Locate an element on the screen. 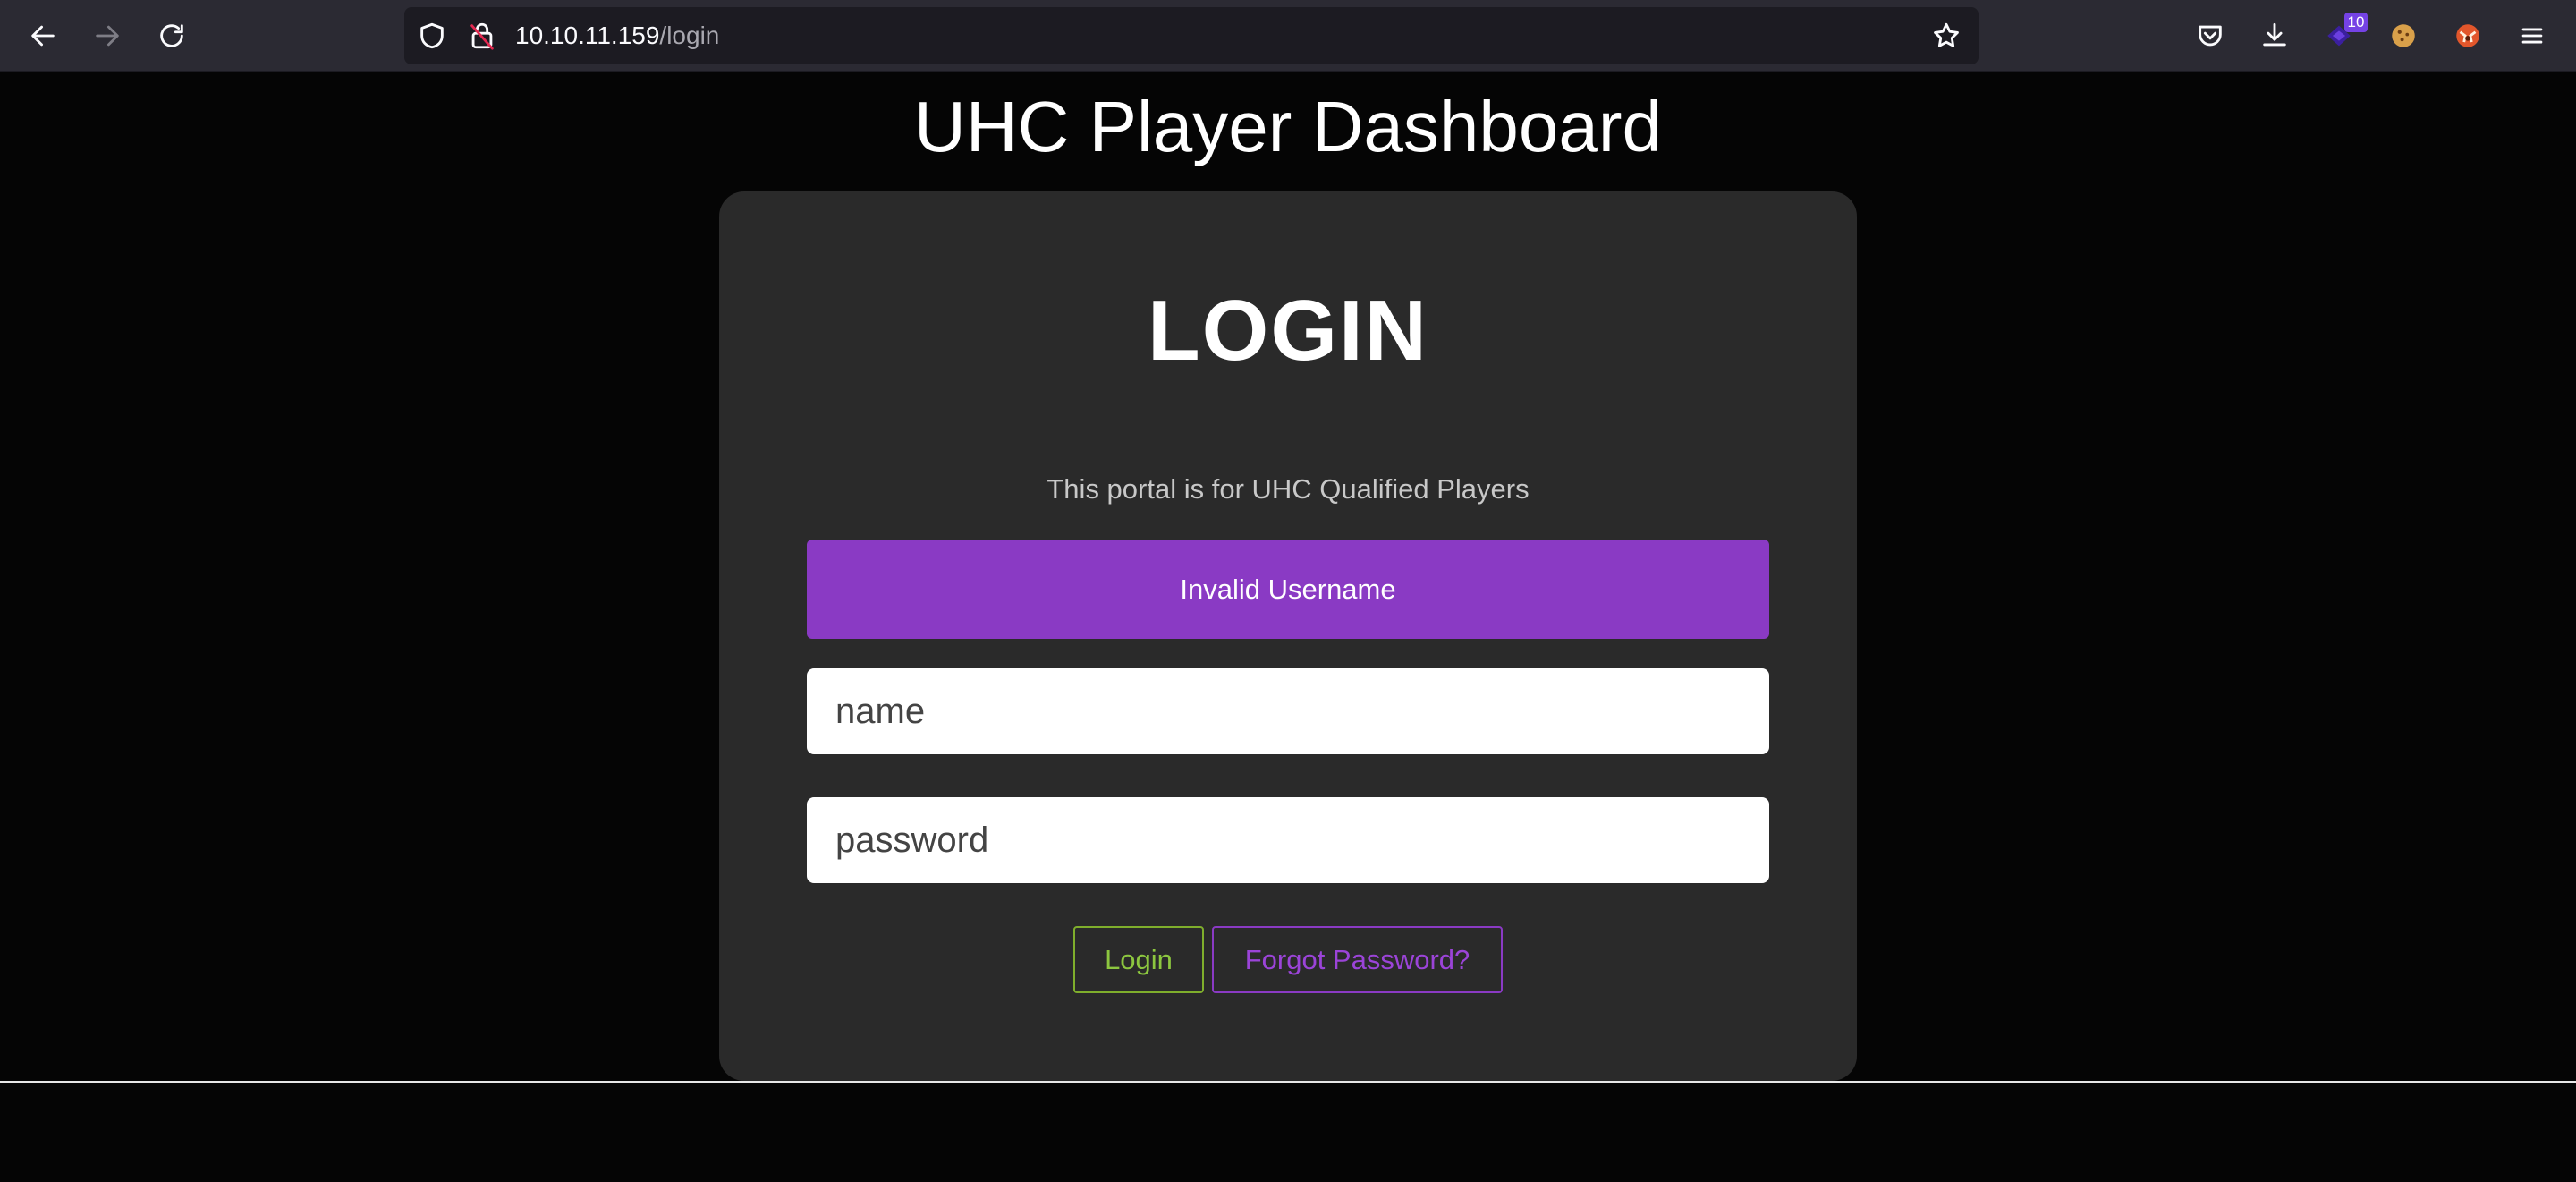  reload-icon is located at coordinates (171, 35).